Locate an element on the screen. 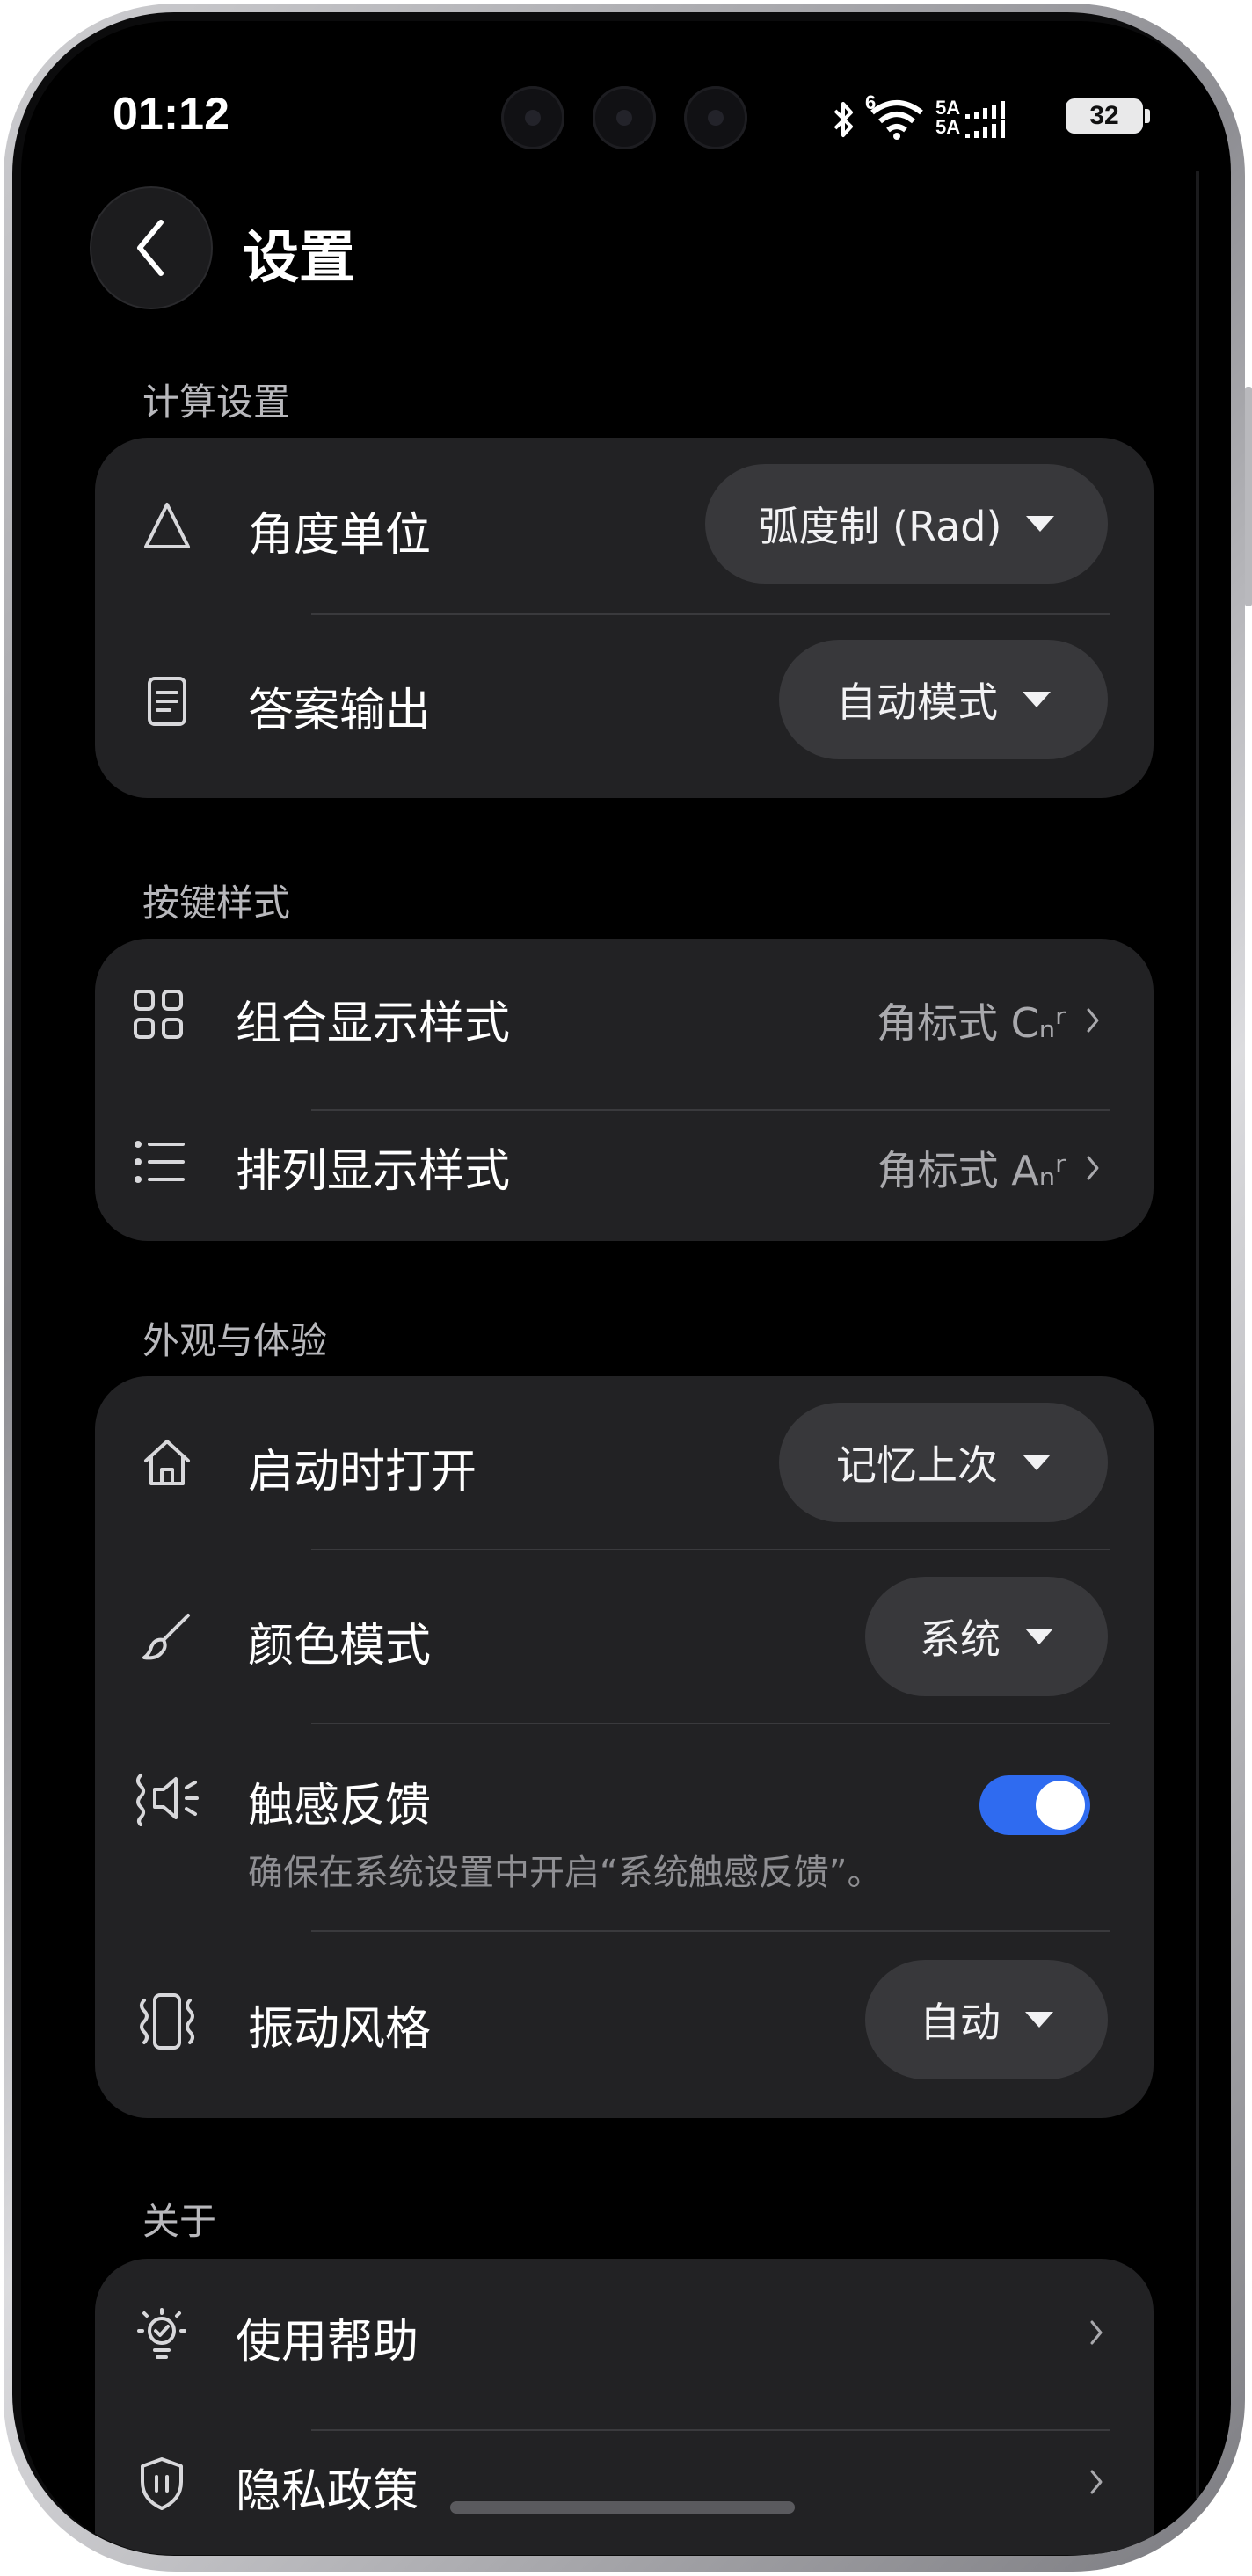 This screenshot has width=1252, height=2576. vibrate-speaker-icon is located at coordinates (167, 1800).